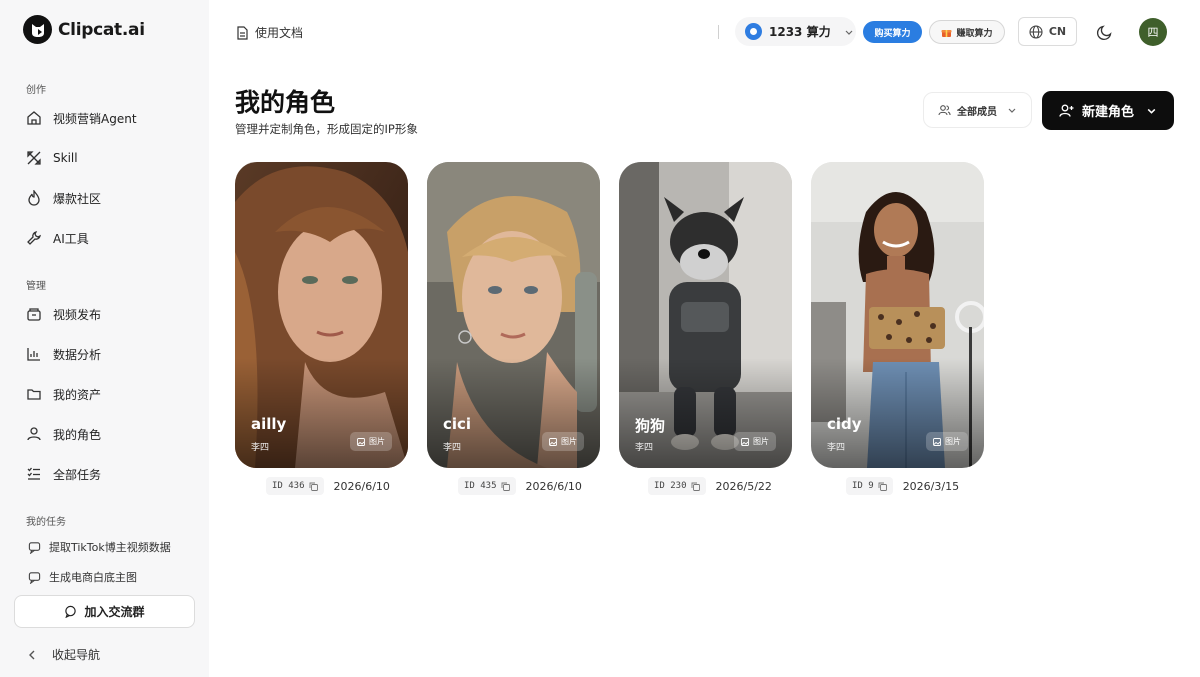 Image resolution: width=1200 pixels, height=677 pixels. What do you see at coordinates (710, 486) in the screenshot?
I see `card-meta: ID 230 2026/5/22` at bounding box center [710, 486].